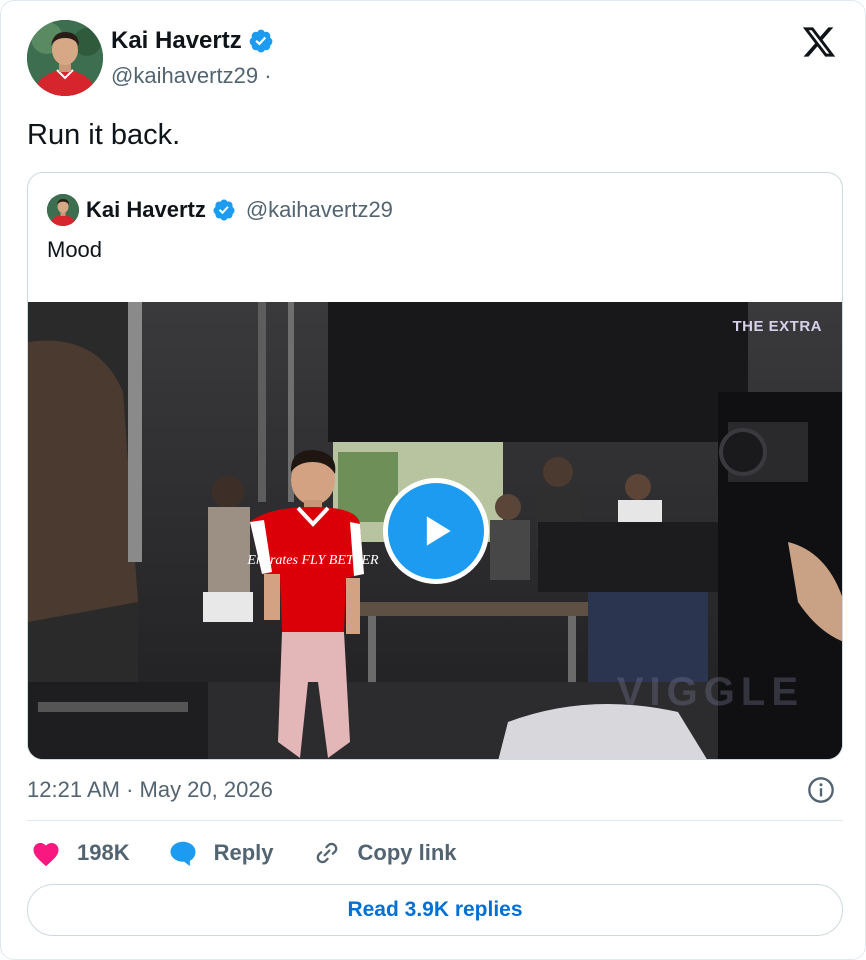 The width and height of the screenshot is (866, 960). I want to click on reply-button: Reply, so click(221, 853).